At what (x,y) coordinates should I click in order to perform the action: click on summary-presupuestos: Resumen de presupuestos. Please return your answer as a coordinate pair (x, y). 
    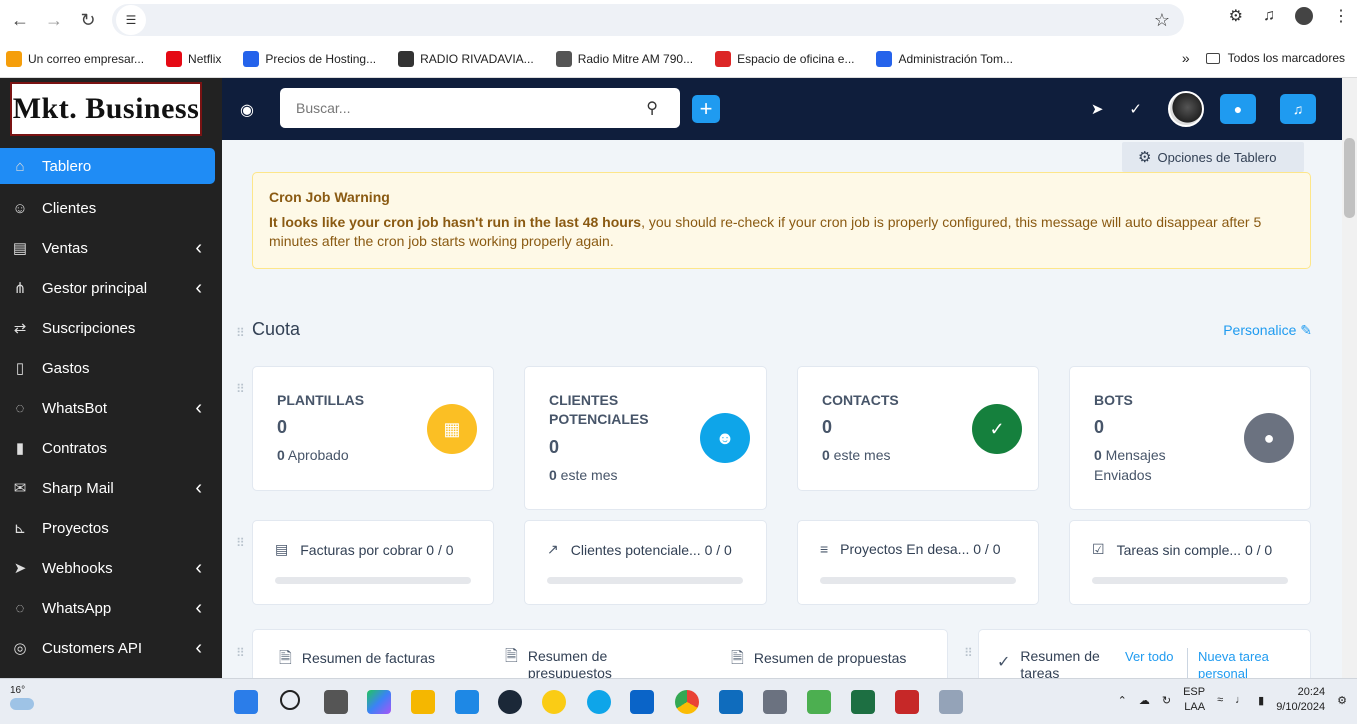
    Looking at the image, I should click on (601, 663).